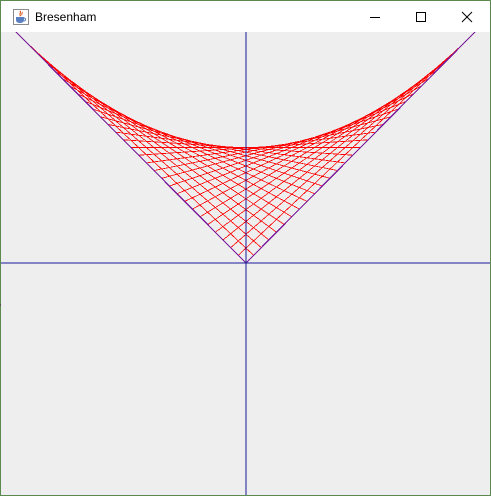 The width and height of the screenshot is (491, 496). Describe the element at coordinates (21, 17) in the screenshot. I see `java-coffee-cup-icon` at that location.